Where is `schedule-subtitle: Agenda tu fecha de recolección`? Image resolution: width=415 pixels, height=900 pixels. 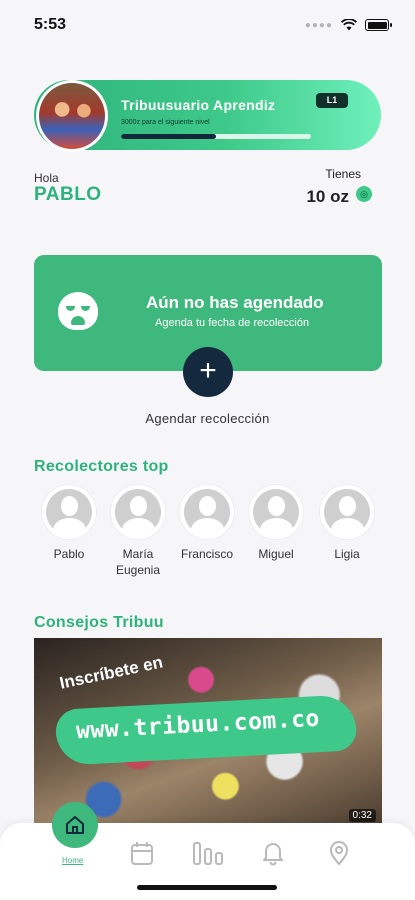
schedule-subtitle: Agenda tu fecha de recolección is located at coordinates (232, 323).